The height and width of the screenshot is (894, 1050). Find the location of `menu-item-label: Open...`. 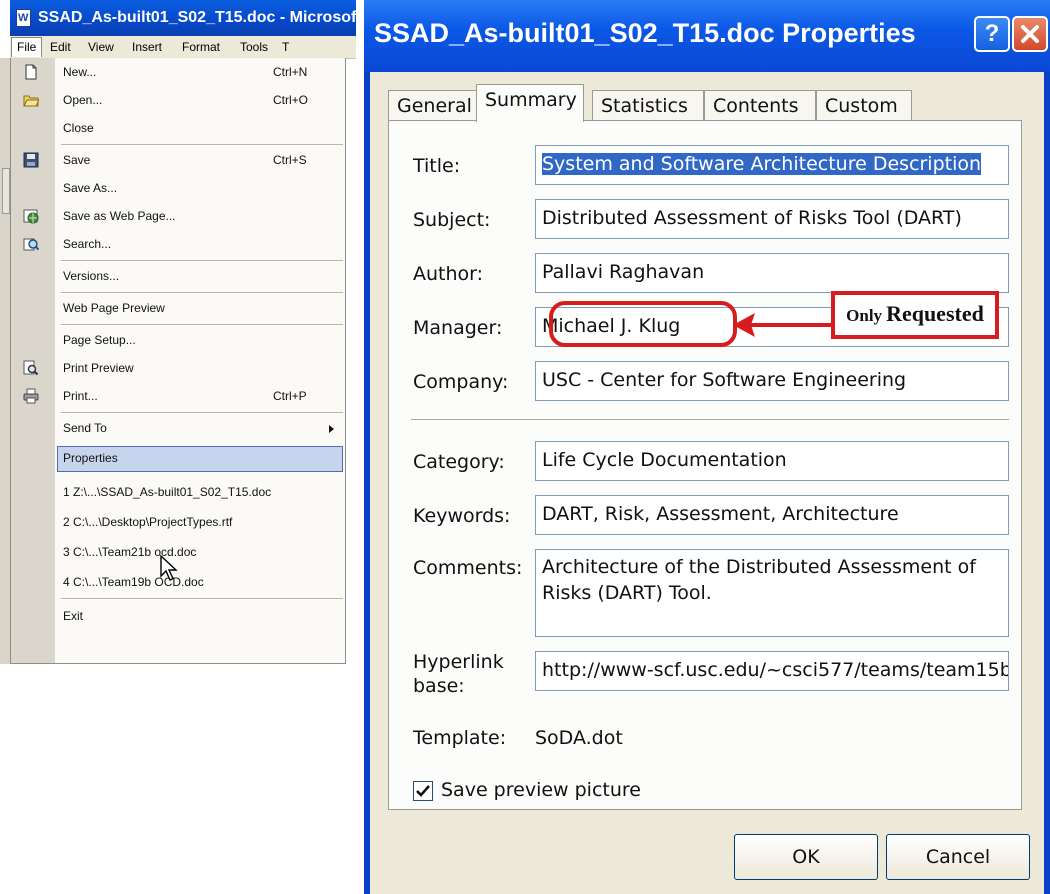

menu-item-label: Open... is located at coordinates (83, 100).